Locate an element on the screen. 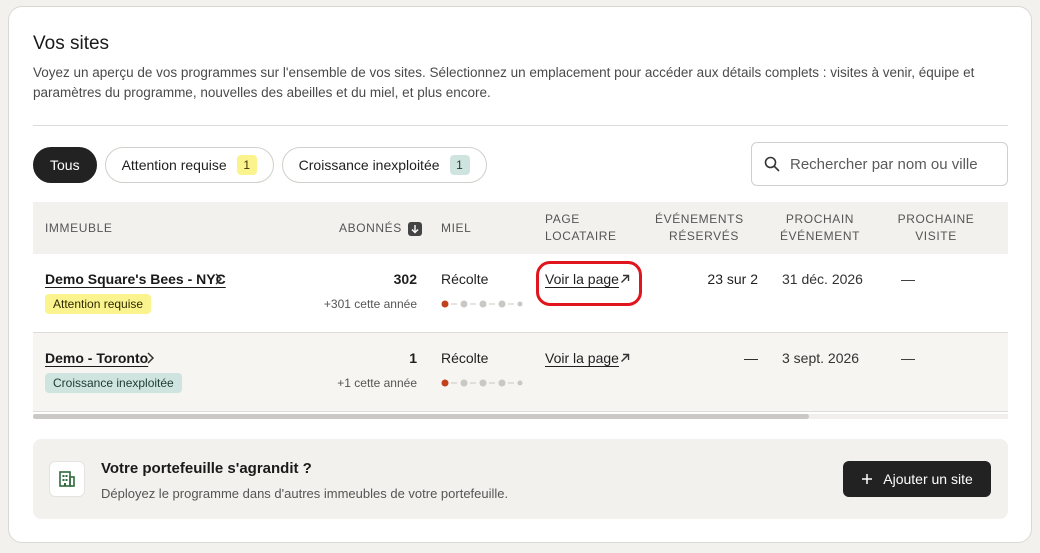  header-subscribers: ABONNÉS is located at coordinates (380, 228).